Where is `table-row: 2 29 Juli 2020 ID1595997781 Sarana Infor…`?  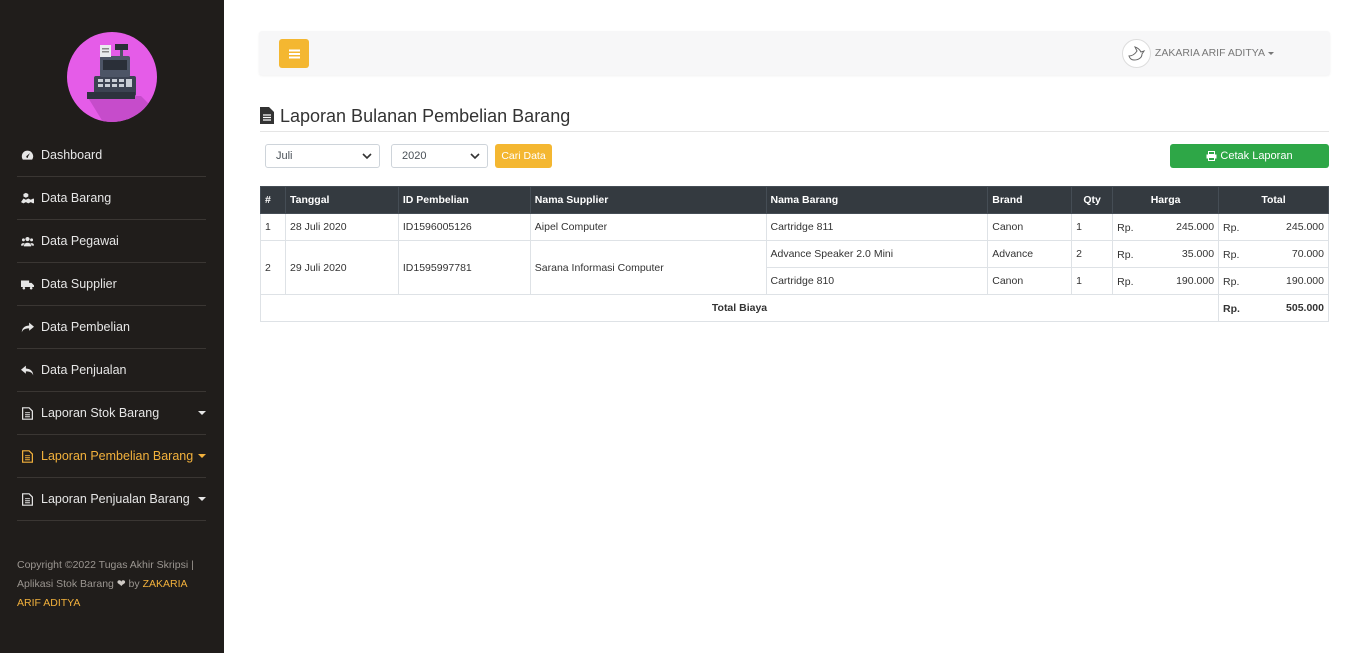
table-row: 2 29 Juli 2020 ID1595997781 Sarana Infor… is located at coordinates (794, 267).